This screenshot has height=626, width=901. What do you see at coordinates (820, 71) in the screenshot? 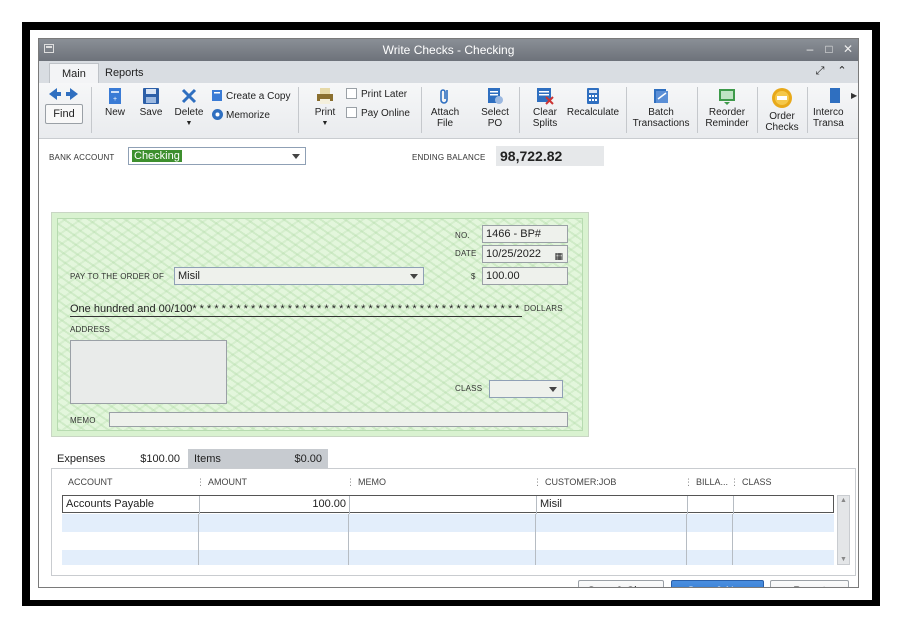
I see `expand-icon: ⤢` at bounding box center [820, 71].